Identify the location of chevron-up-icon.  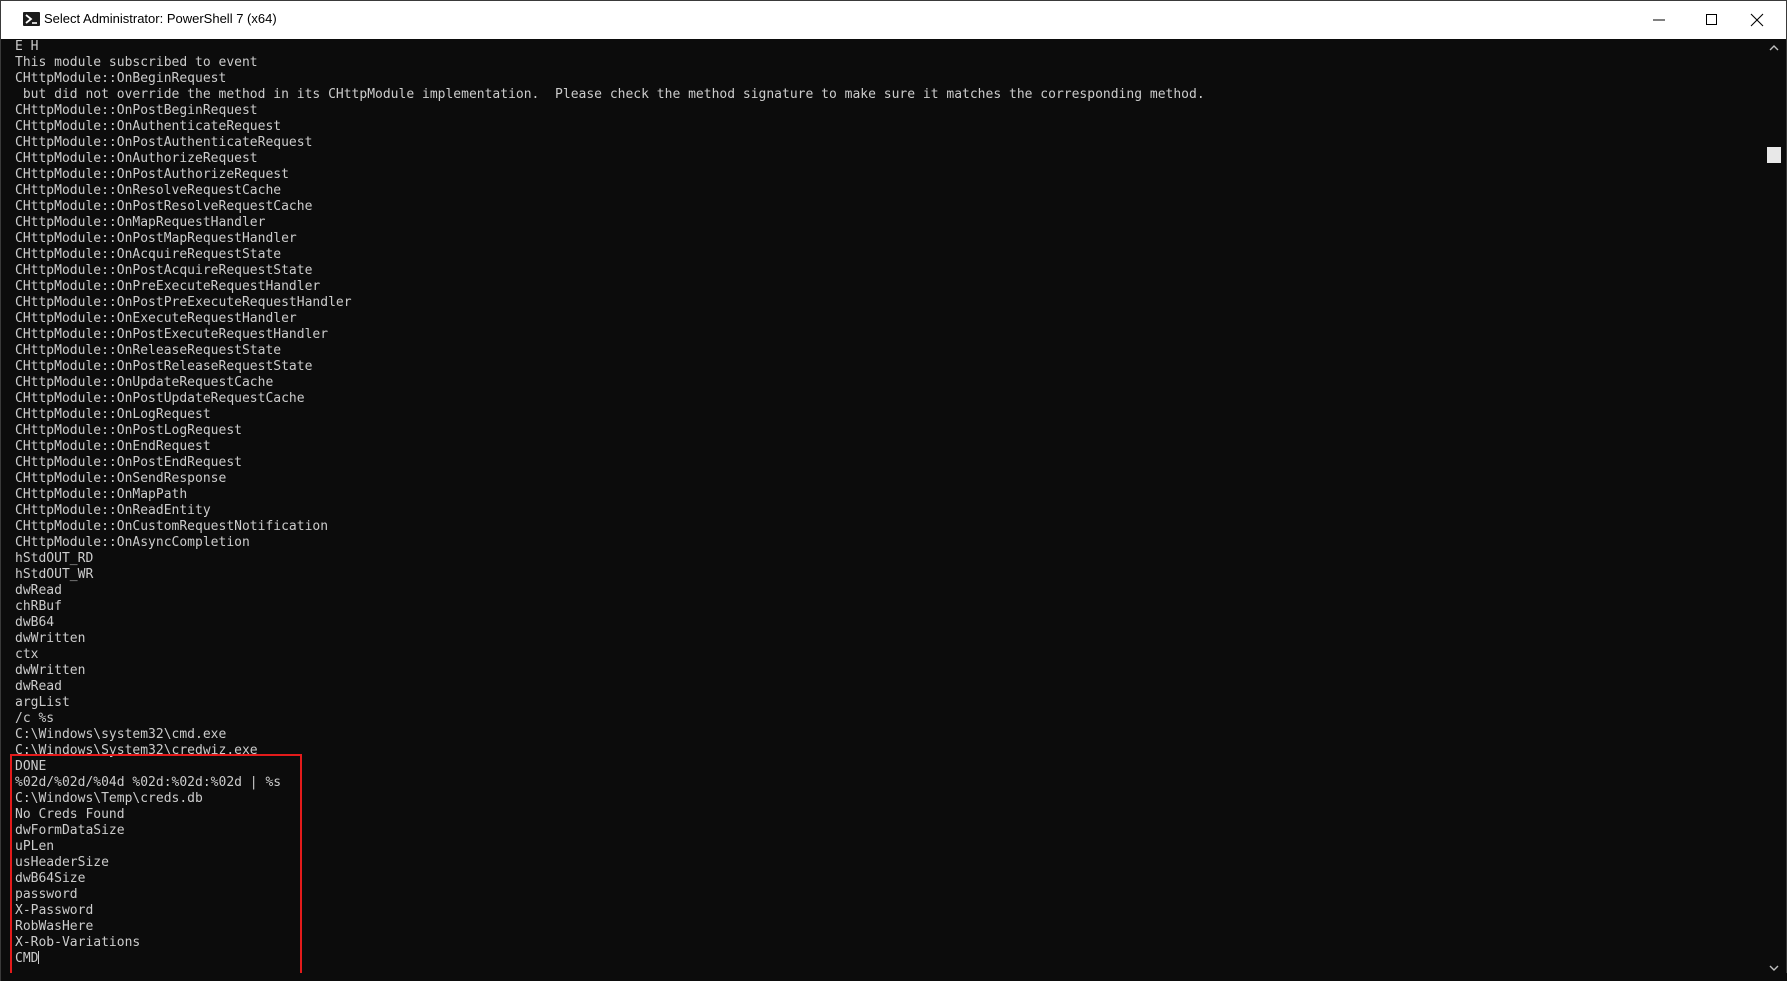
(1774, 48).